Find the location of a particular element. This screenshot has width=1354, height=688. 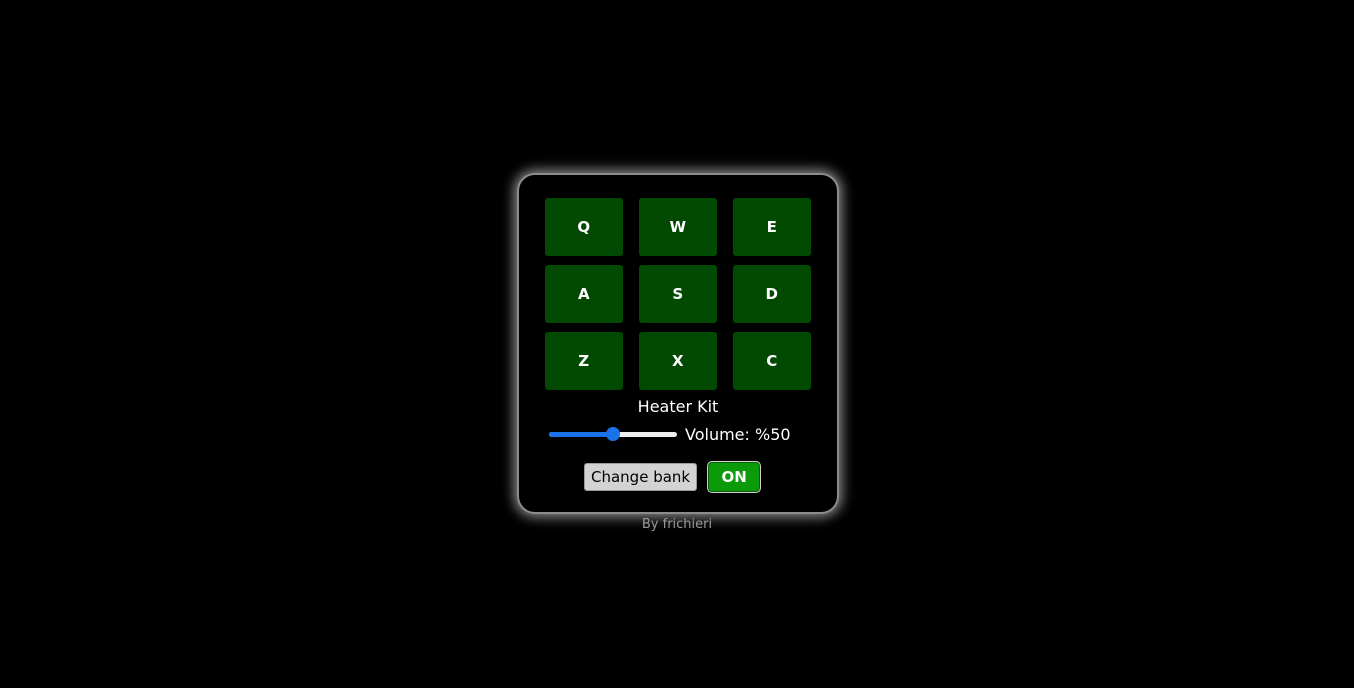

control-buttons: Change bank ON is located at coordinates (672, 477).